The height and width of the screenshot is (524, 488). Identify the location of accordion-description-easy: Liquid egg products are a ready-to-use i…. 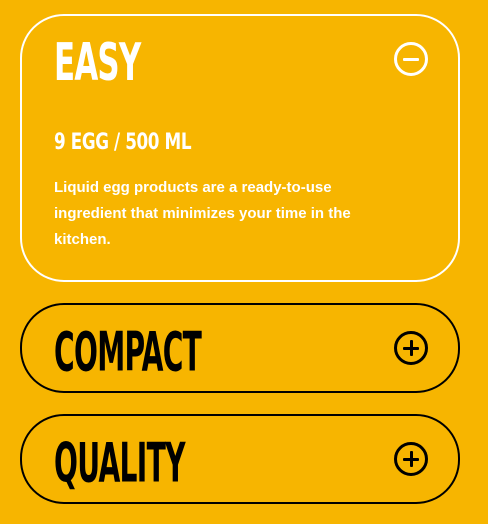
(202, 213).